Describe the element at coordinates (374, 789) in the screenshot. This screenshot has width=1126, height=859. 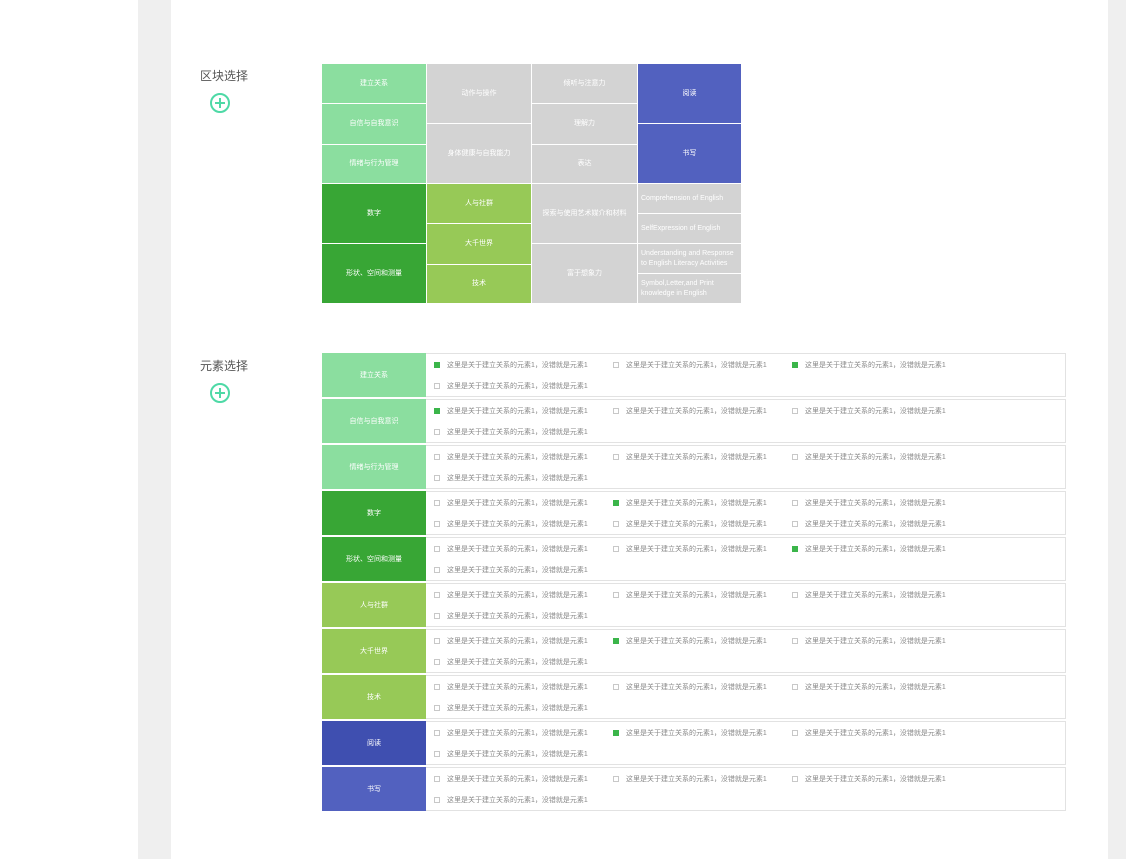
I see `element-row-title: 书写` at that location.